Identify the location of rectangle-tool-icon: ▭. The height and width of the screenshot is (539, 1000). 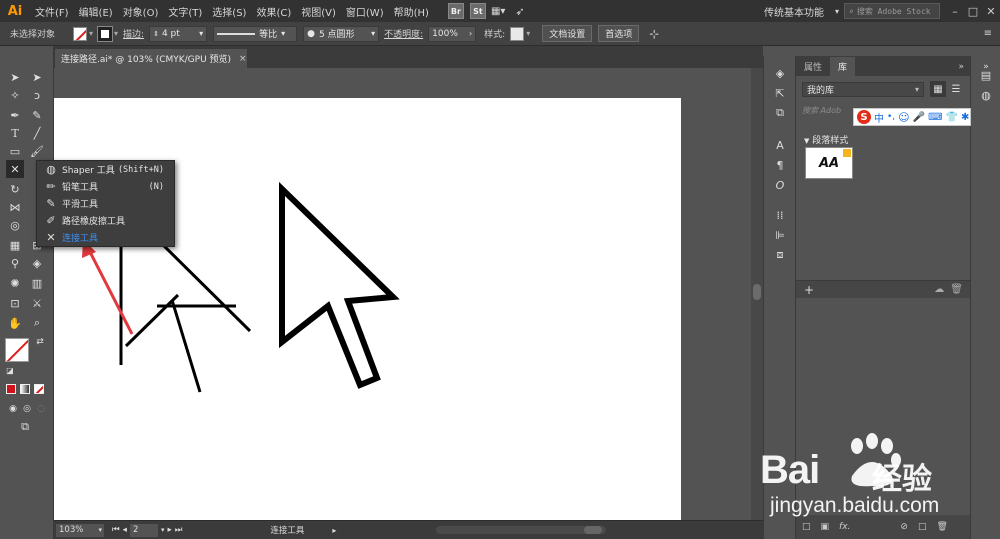
(15, 151).